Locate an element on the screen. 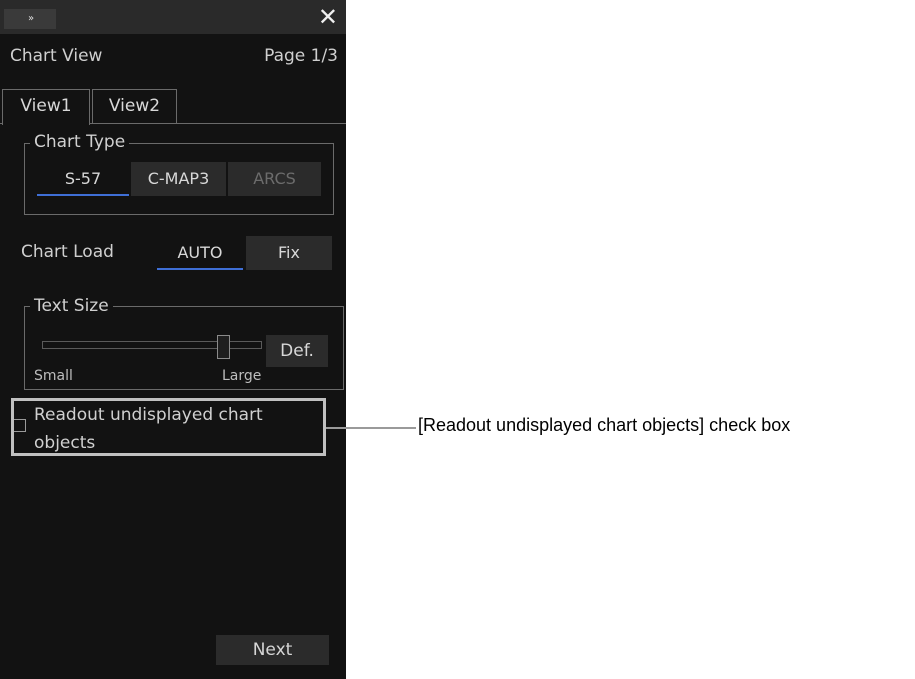 The width and height of the screenshot is (915, 679). close-icon: ✕ is located at coordinates (327, 17).